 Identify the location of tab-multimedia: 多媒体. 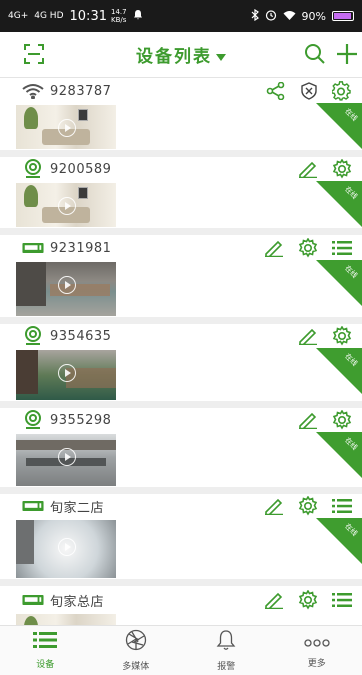
(136, 650).